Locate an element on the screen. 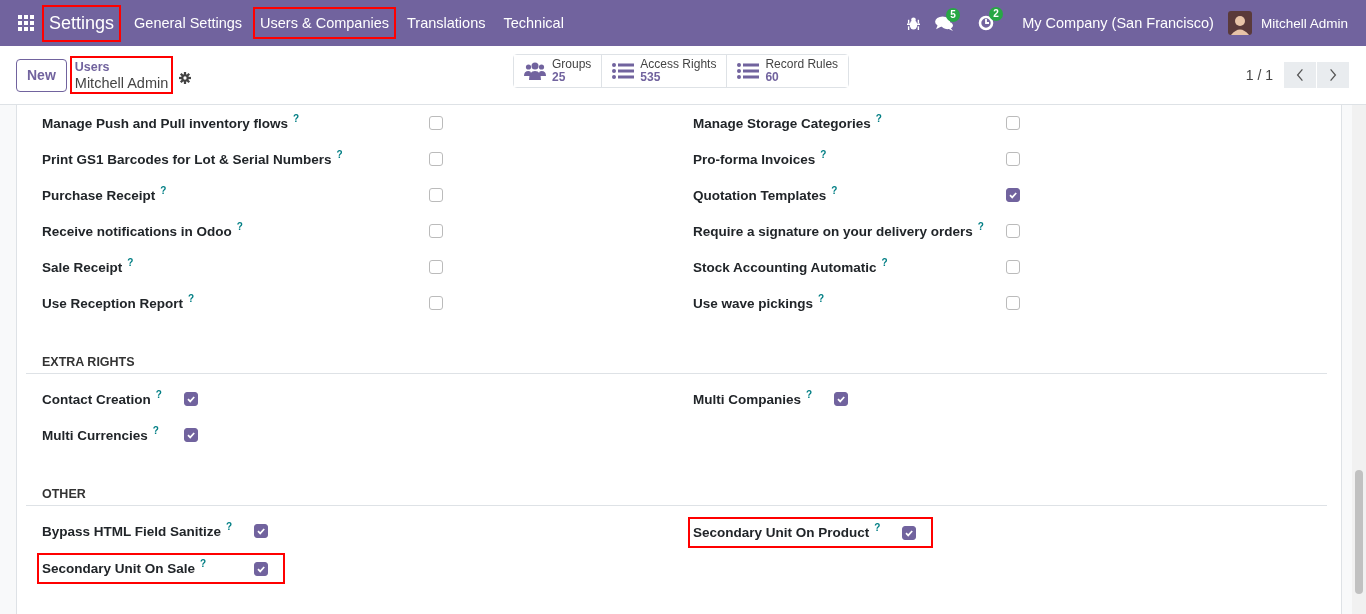 The image size is (1366, 614). setting-label: Multi Currencies is located at coordinates (95, 435).